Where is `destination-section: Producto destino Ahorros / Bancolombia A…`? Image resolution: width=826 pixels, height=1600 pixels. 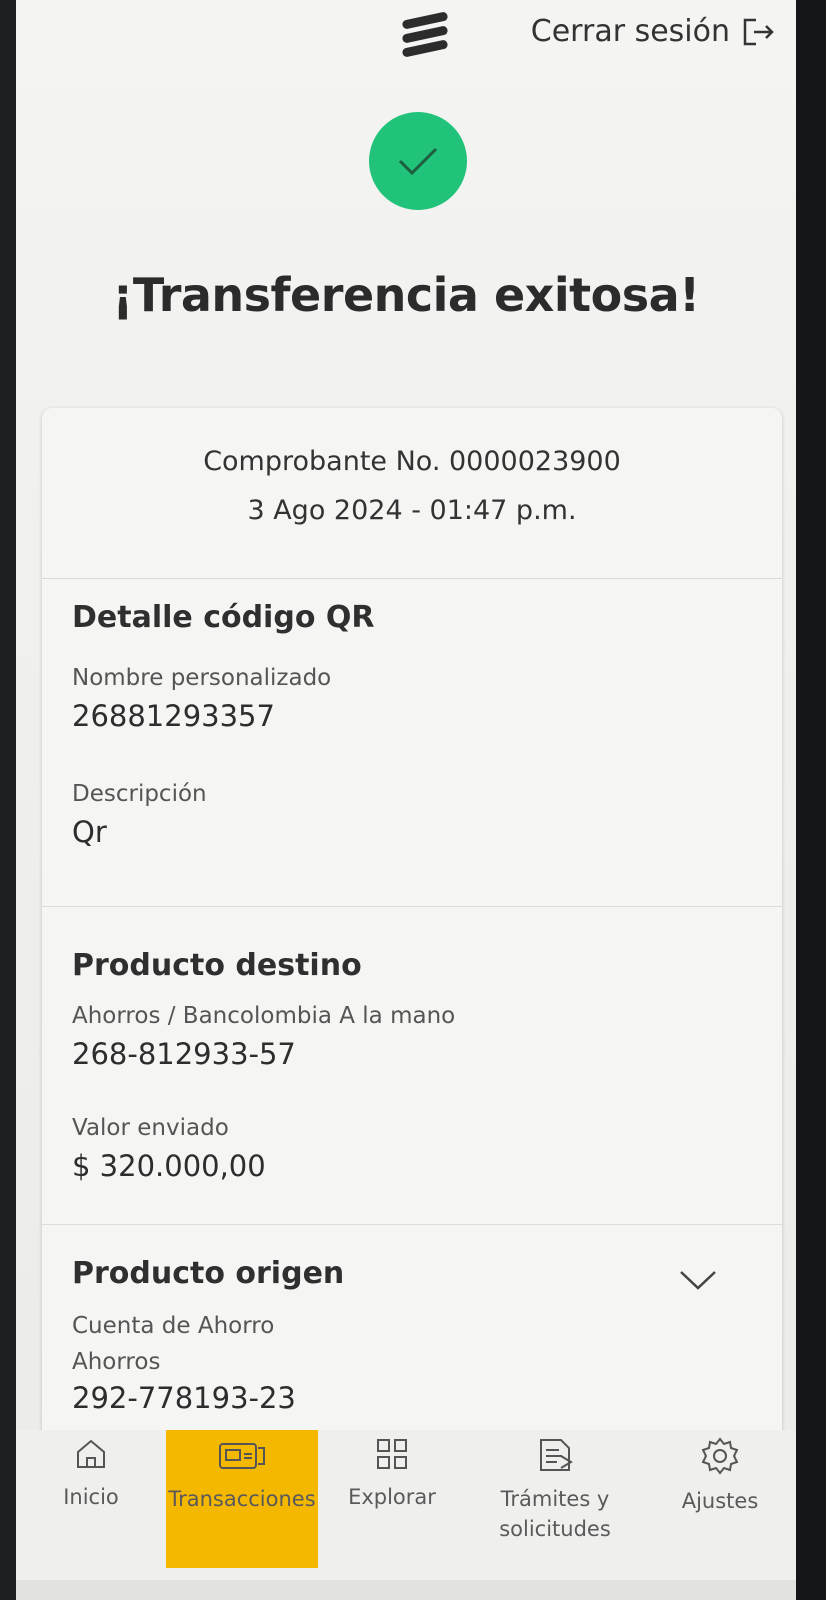 destination-section: Producto destino Ahorros / Bancolombia A… is located at coordinates (412, 1065).